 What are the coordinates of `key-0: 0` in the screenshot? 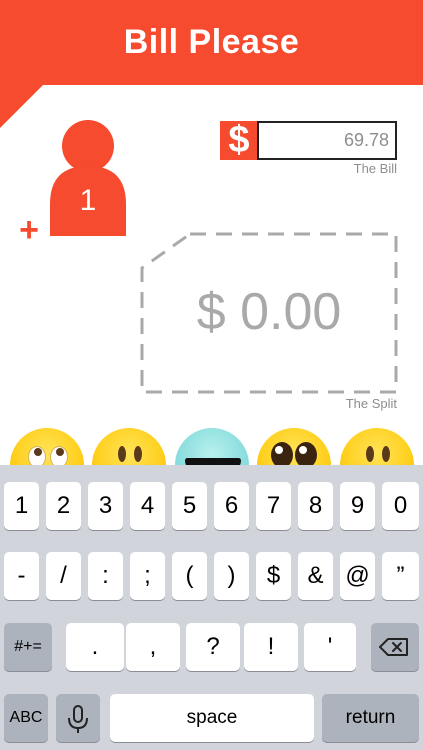 It's located at (400, 506).